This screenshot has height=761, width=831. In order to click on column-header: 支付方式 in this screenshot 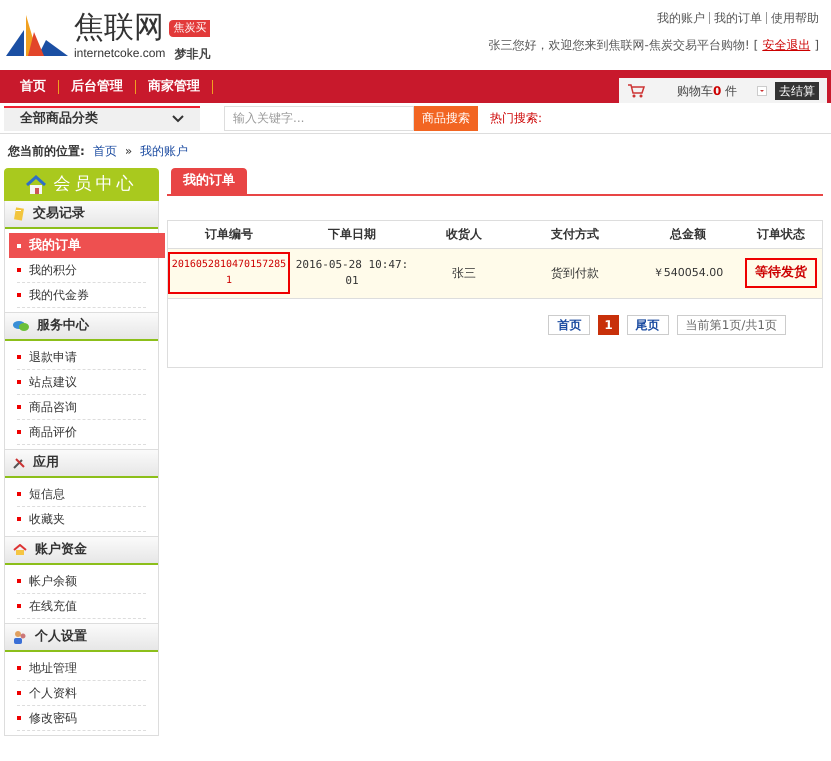, I will do `click(575, 234)`.